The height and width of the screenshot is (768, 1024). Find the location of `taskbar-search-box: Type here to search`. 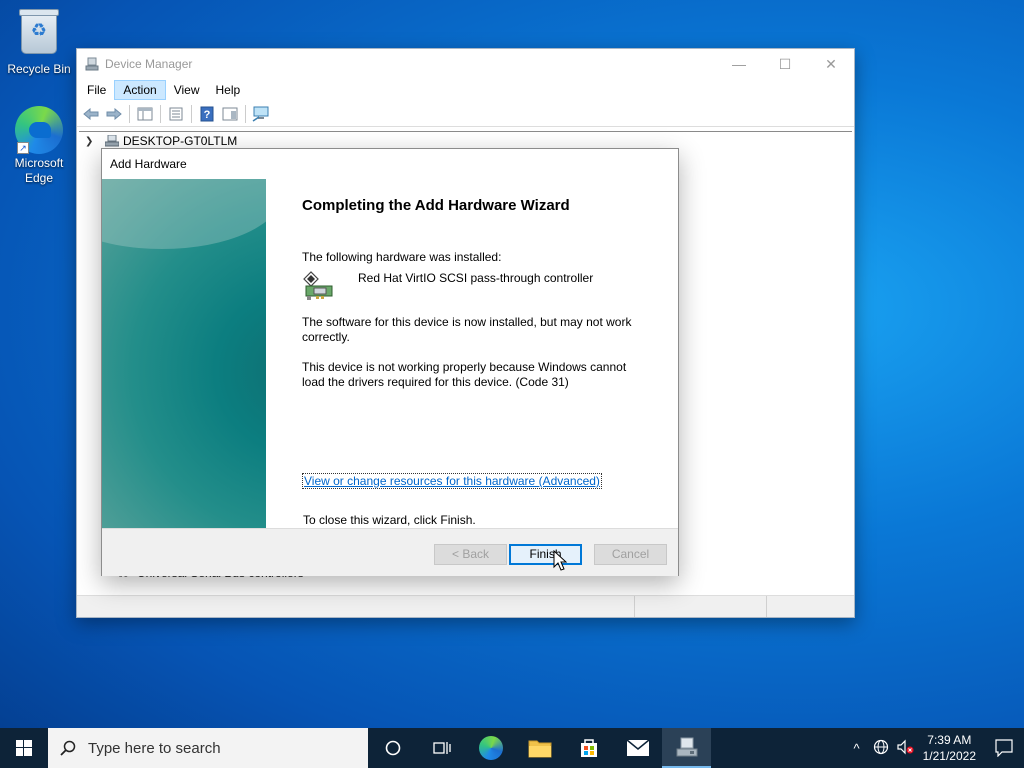

taskbar-search-box: Type here to search is located at coordinates (208, 748).